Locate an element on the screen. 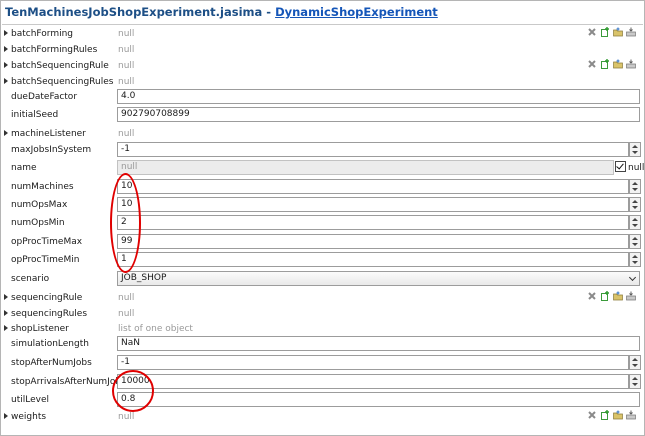  num-ops-min-field: 2 is located at coordinates (373, 222).